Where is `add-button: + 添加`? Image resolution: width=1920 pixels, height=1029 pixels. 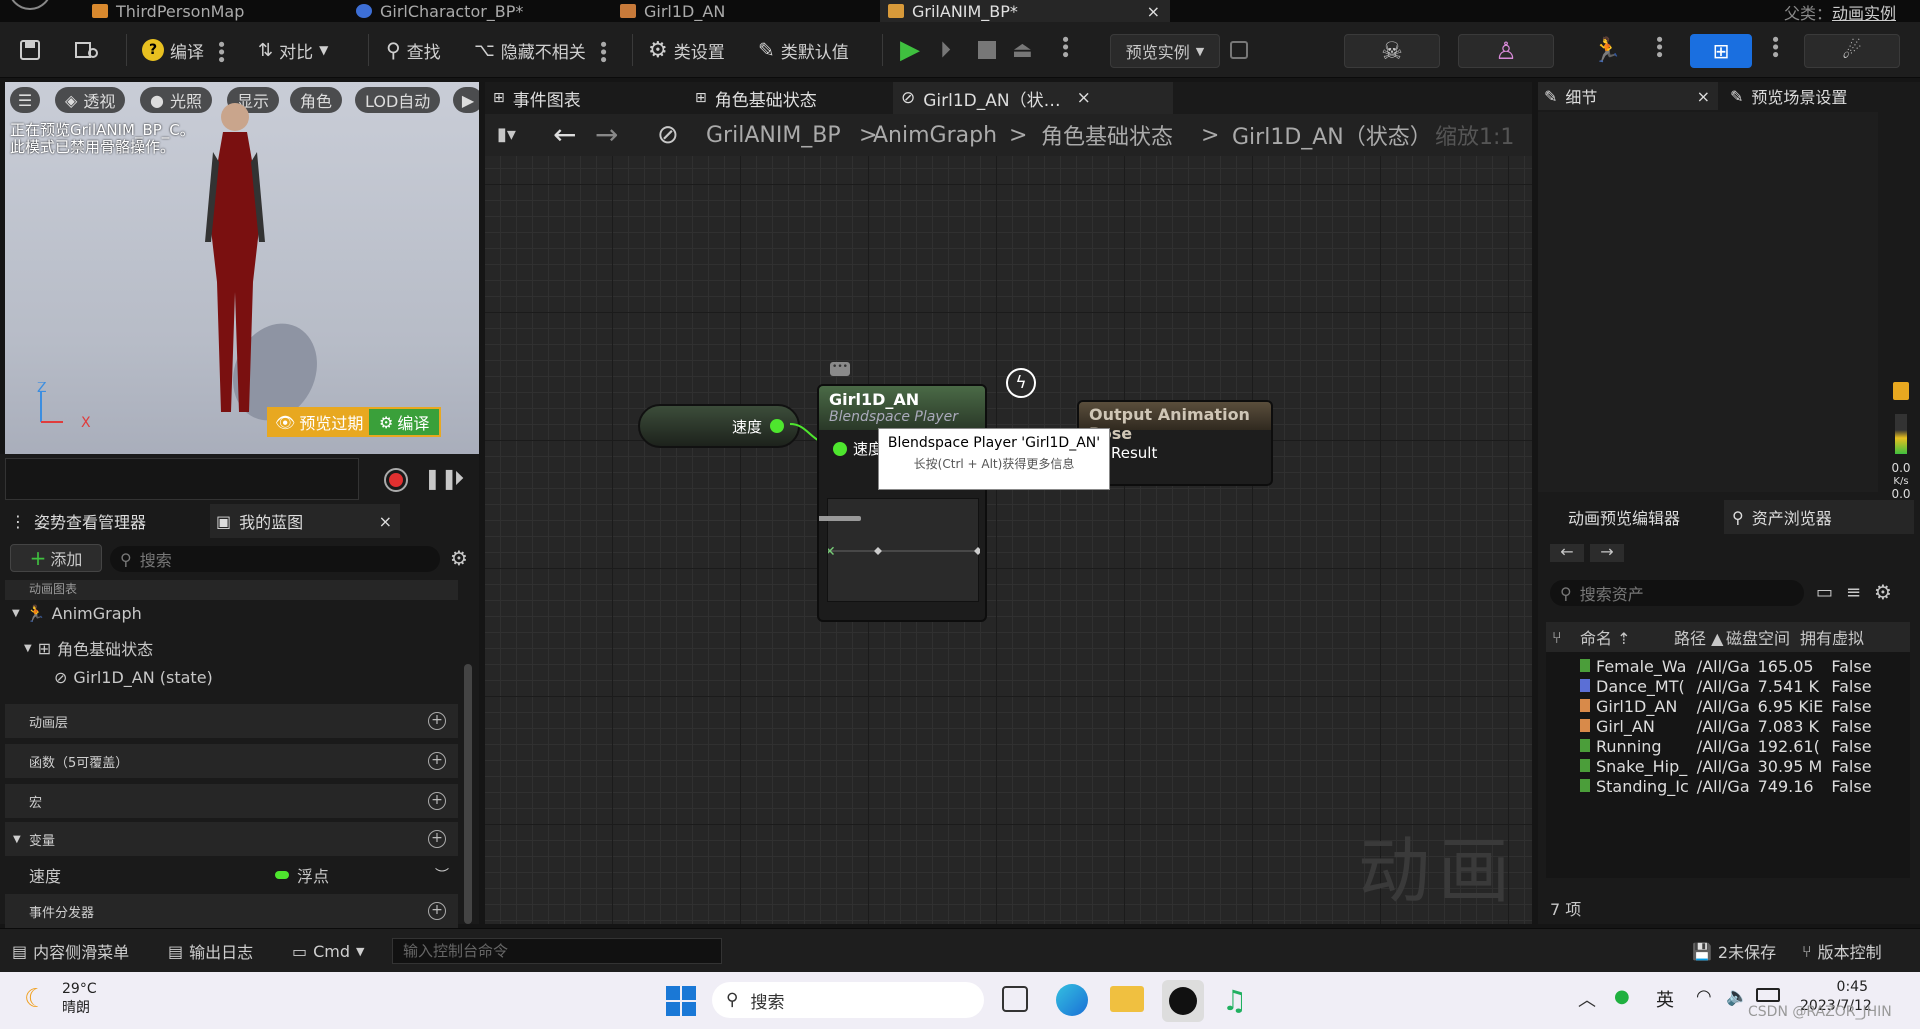 add-button: + 添加 is located at coordinates (56, 558).